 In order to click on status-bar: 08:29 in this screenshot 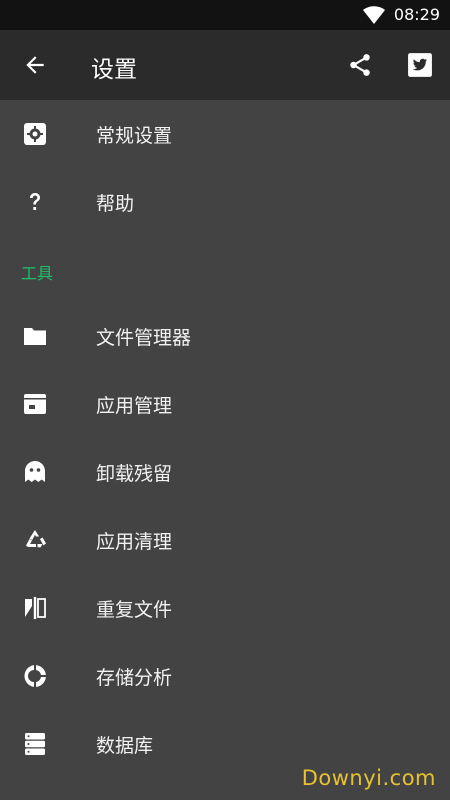, I will do `click(225, 15)`.